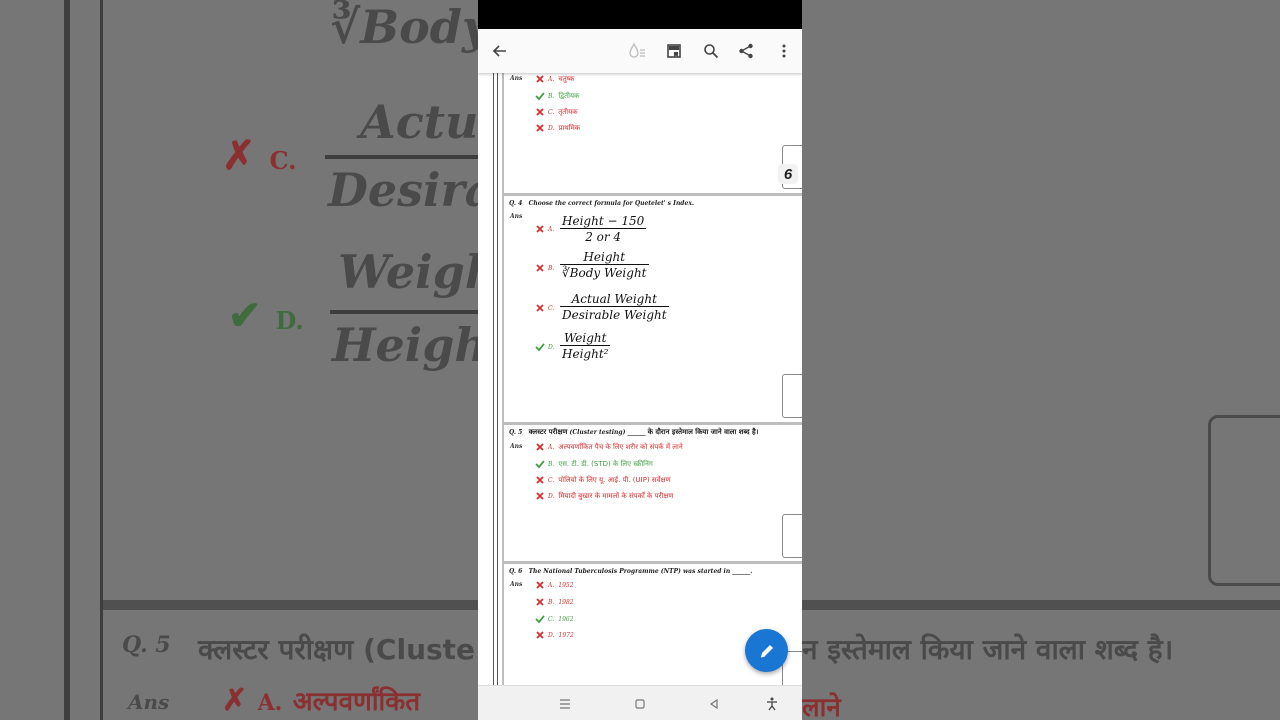 The width and height of the screenshot is (1280, 720). Describe the element at coordinates (551, 602) in the screenshot. I see `option-label: B.` at that location.